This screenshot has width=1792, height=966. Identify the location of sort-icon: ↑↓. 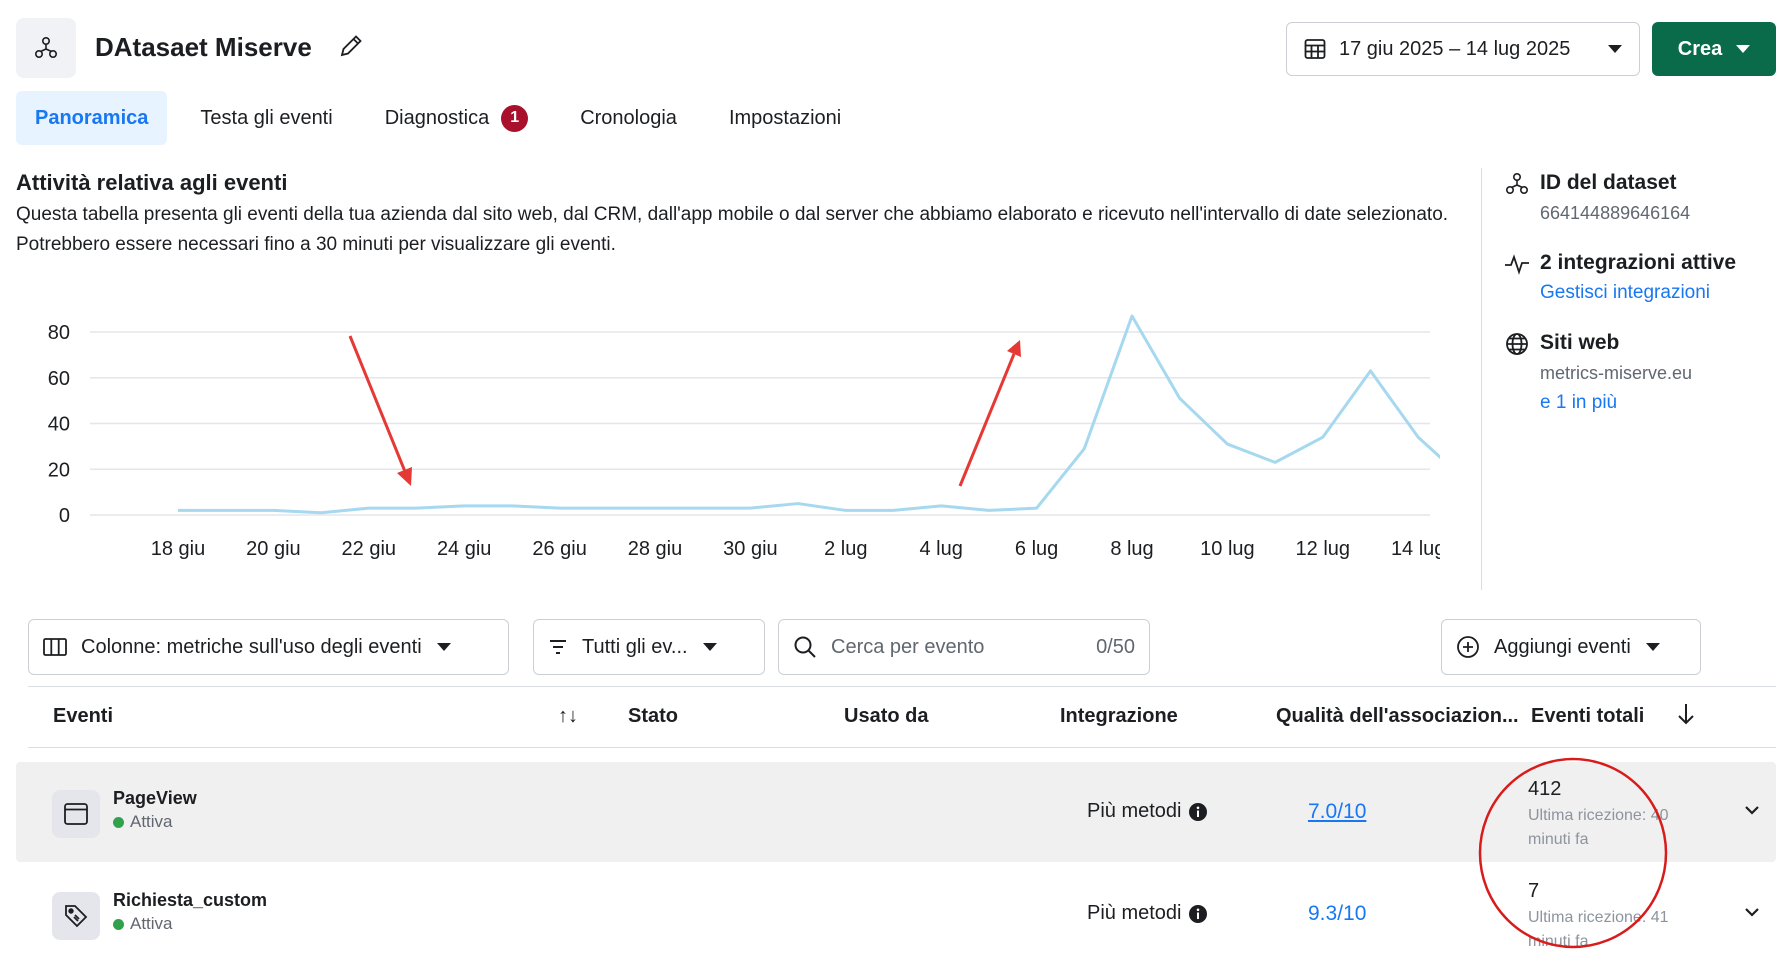
(568, 716).